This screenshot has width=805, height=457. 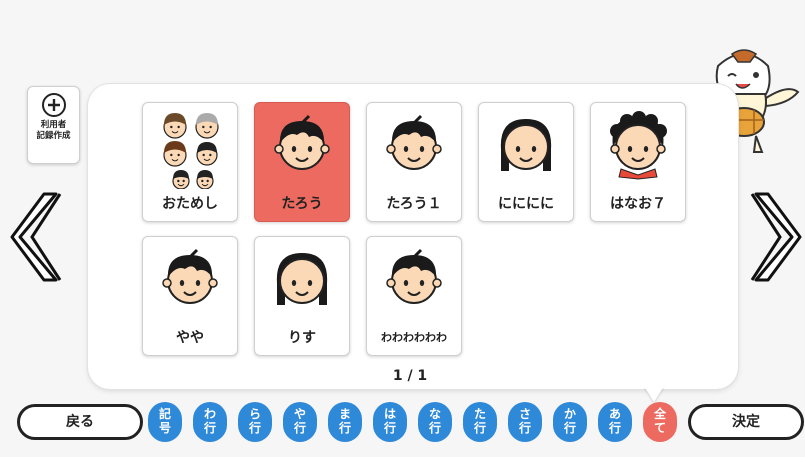 What do you see at coordinates (660, 422) in the screenshot?
I see `kana-filter-button: 全て` at bounding box center [660, 422].